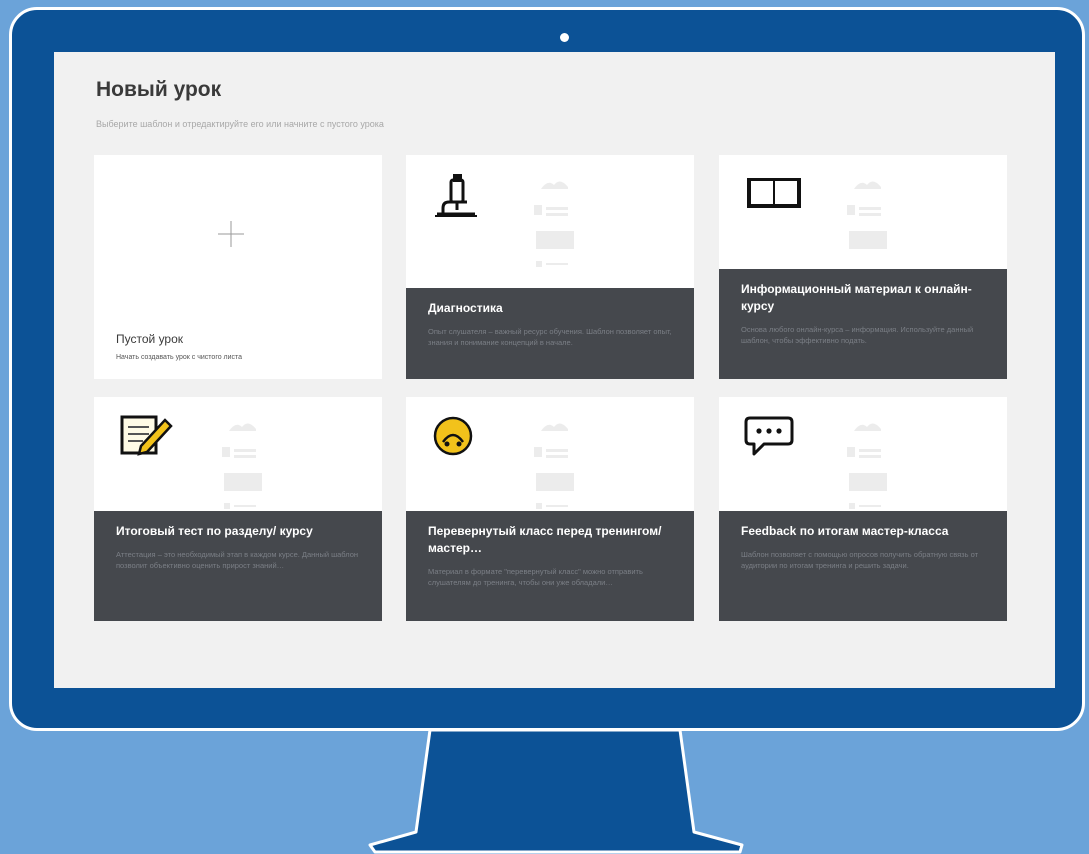 The width and height of the screenshot is (1089, 854). Describe the element at coordinates (231, 234) in the screenshot. I see `plus-icon` at that location.